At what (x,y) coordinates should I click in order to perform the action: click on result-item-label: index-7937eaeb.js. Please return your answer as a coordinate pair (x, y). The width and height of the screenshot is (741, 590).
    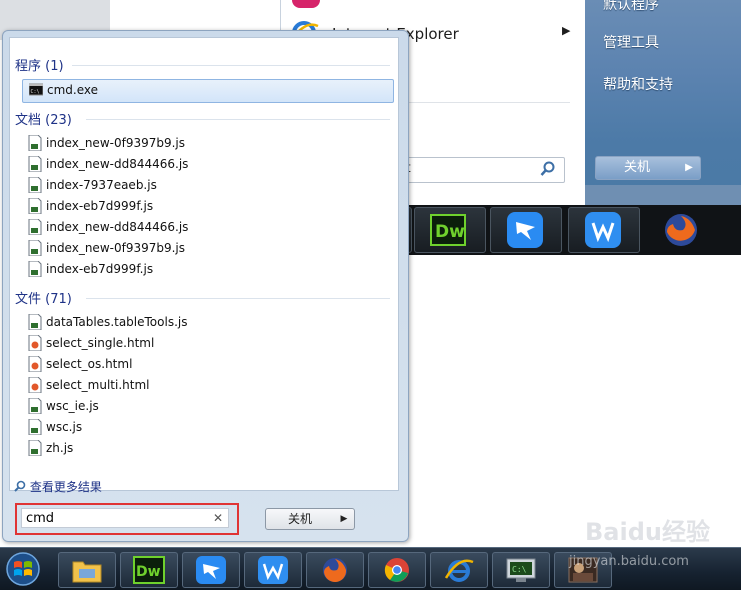
    Looking at the image, I should click on (101, 185).